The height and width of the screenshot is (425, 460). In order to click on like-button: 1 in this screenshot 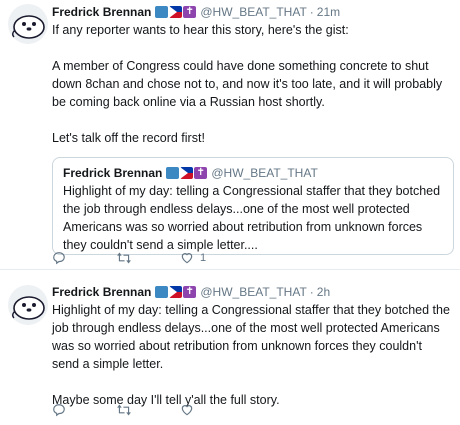, I will do `click(212, 258)`.